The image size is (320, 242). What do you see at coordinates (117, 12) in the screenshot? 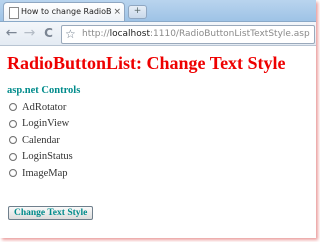
I see `tab-close-icon: ×` at bounding box center [117, 12].